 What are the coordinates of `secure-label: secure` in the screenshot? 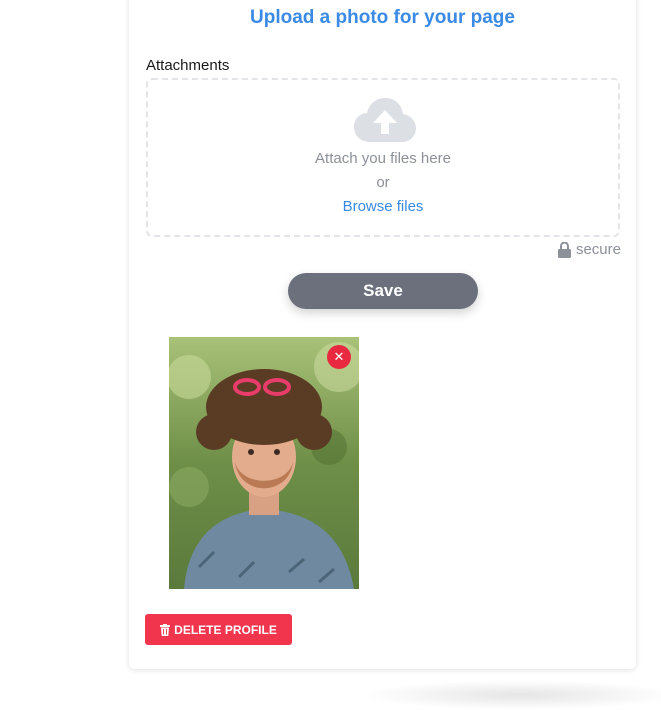 It's located at (598, 249).